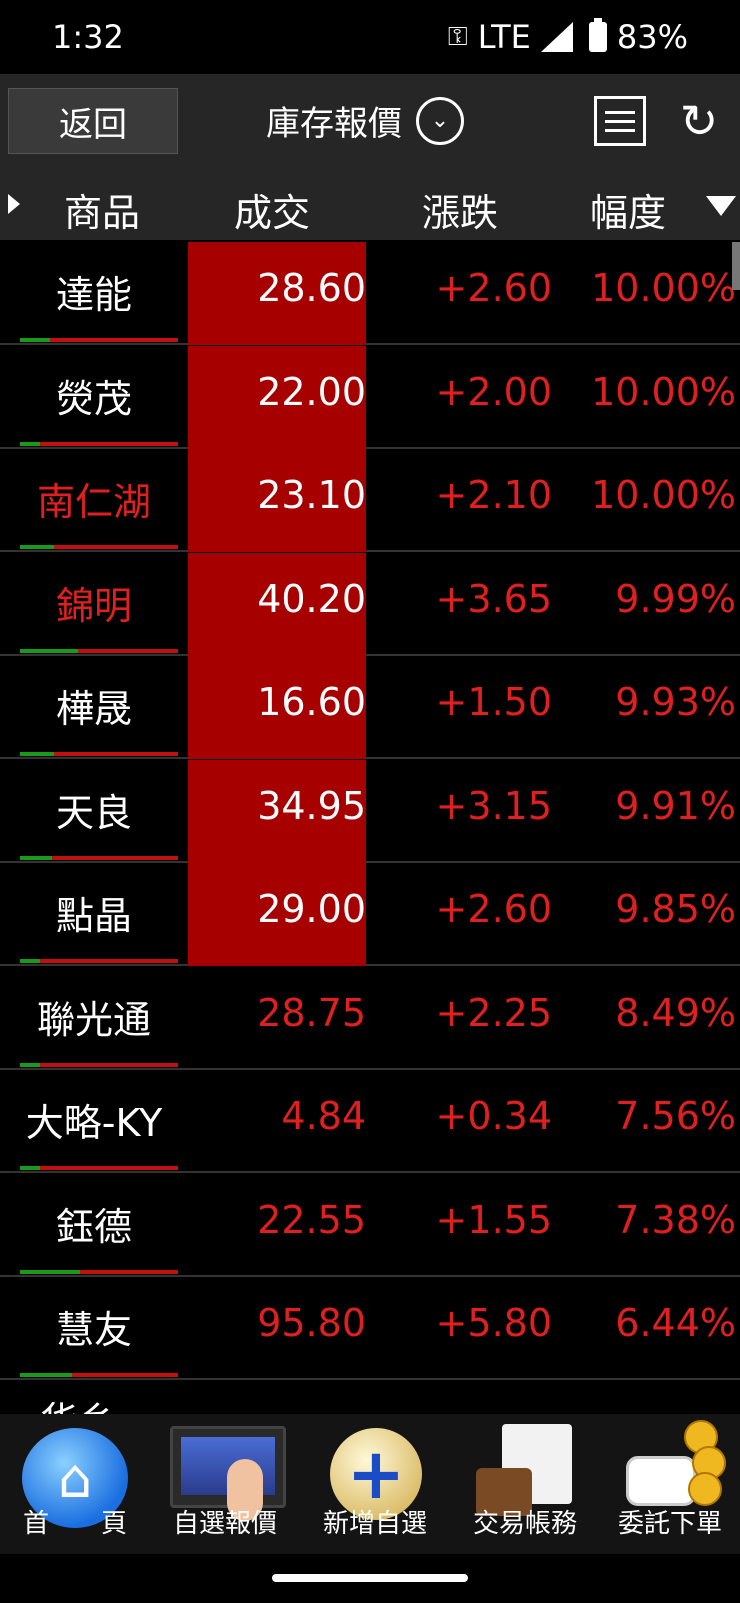  Describe the element at coordinates (370, 914) in the screenshot. I see `table-row: 點晶 29.00 +2.60 9.85%` at that location.